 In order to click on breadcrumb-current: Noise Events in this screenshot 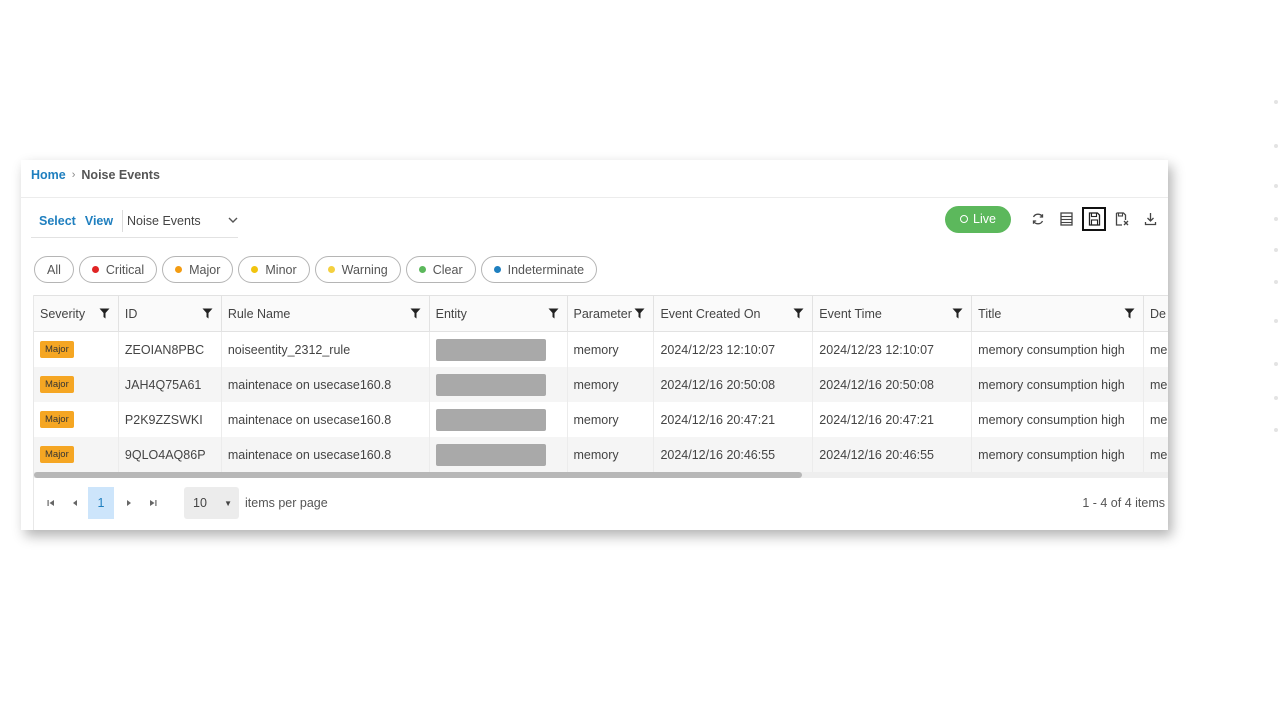, I will do `click(120, 175)`.